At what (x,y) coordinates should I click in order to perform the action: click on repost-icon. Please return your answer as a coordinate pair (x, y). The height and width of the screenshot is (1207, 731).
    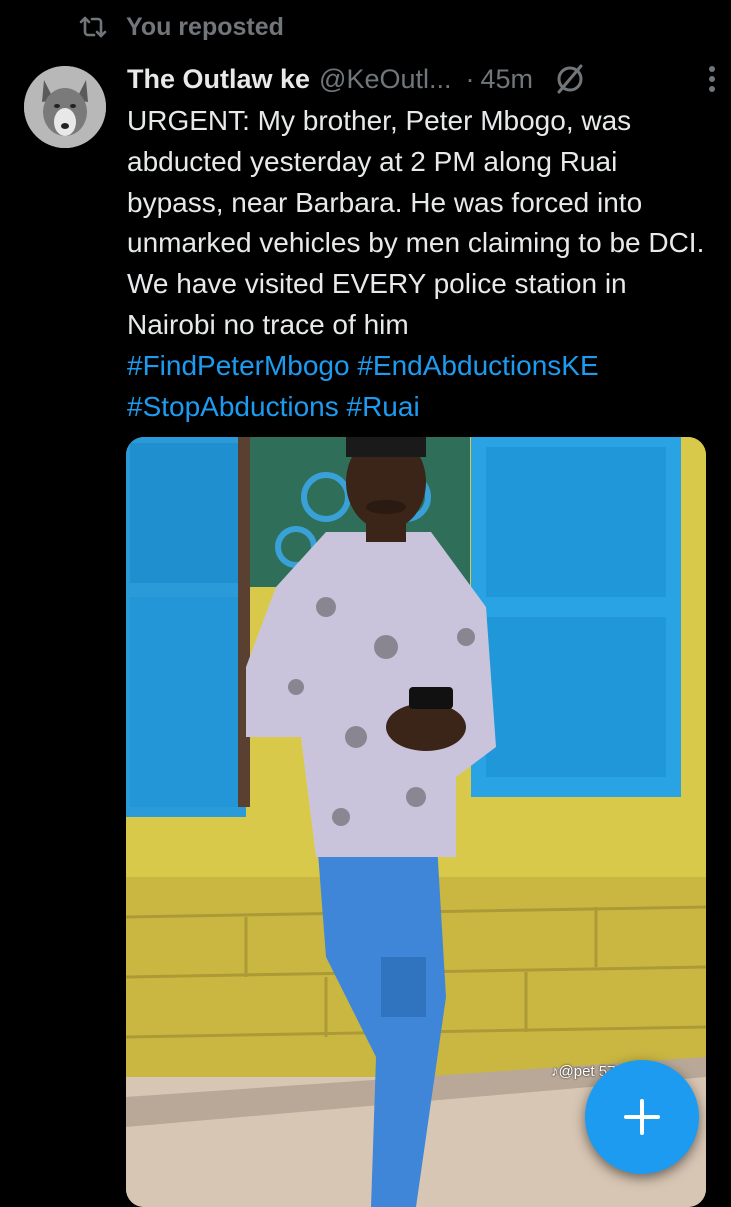
    Looking at the image, I should click on (93, 27).